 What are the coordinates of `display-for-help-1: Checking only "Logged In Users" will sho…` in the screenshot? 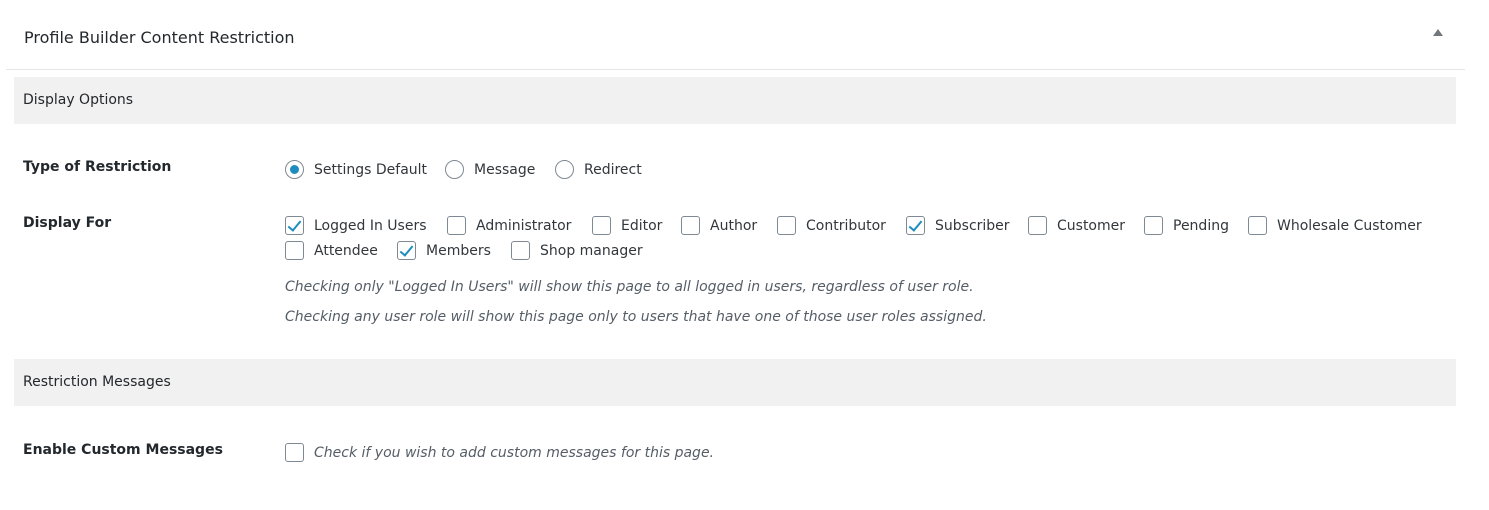 It's located at (629, 287).